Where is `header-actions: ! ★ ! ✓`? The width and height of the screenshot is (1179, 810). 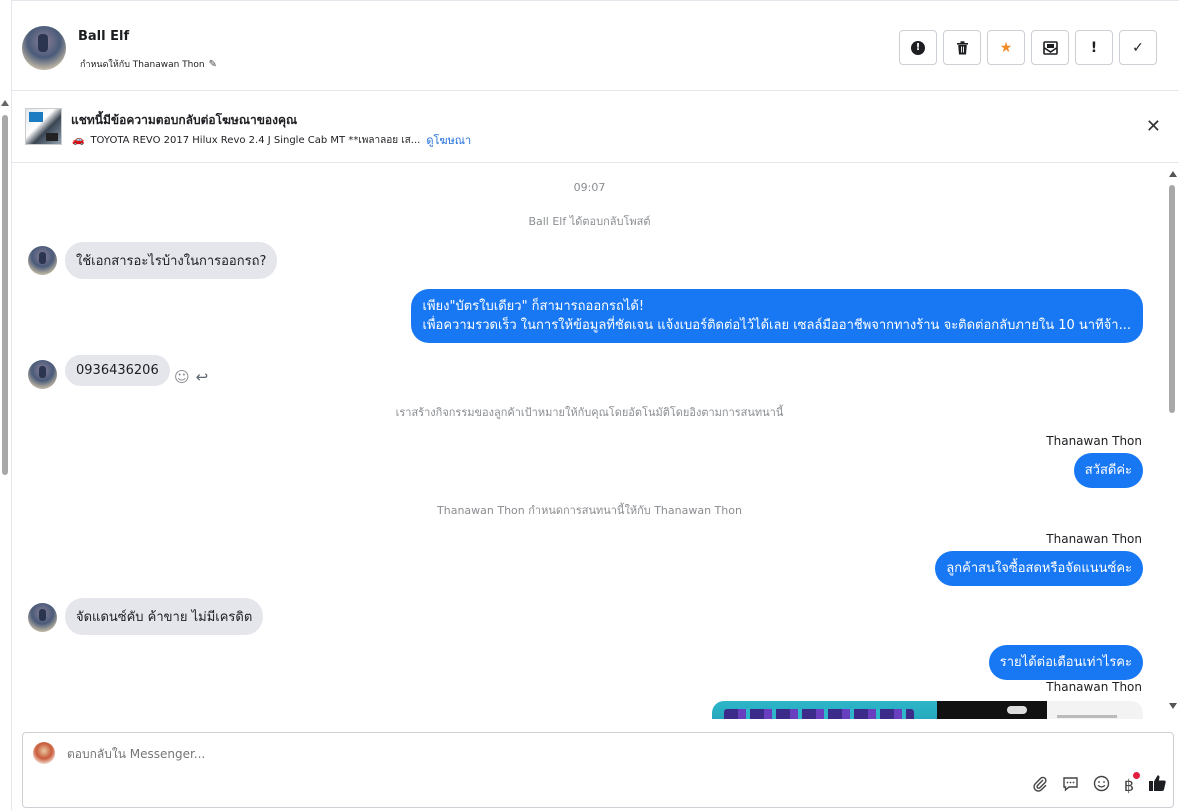 header-actions: ! ★ ! ✓ is located at coordinates (1028, 47).